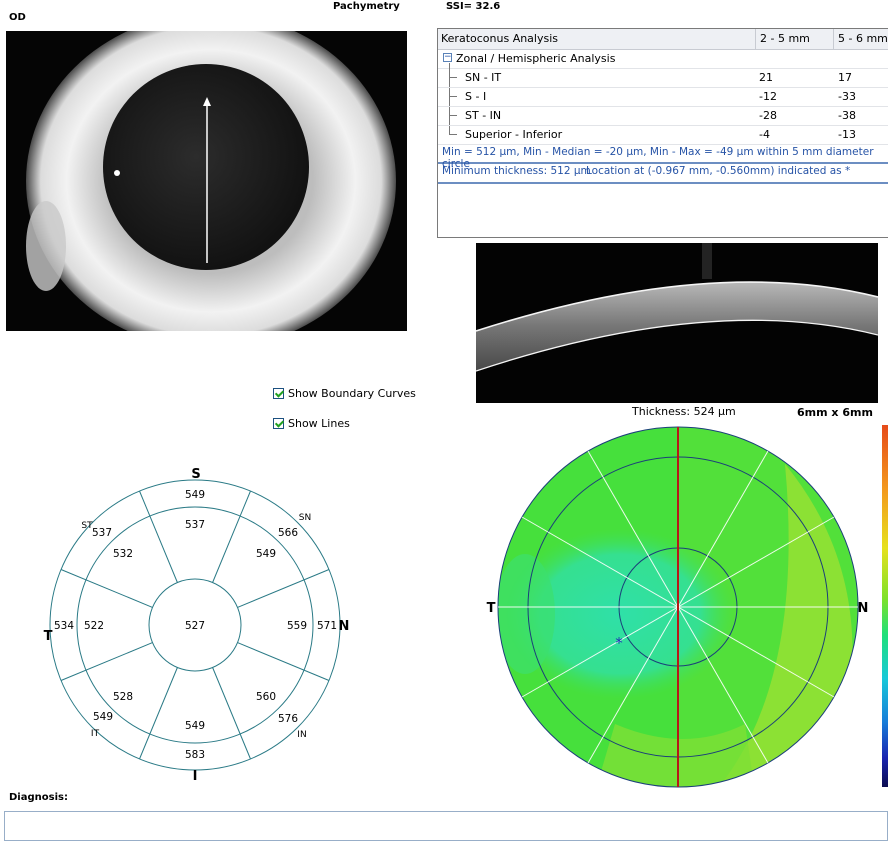  What do you see at coordinates (94, 626) in the screenshot?
I see `sector-inner-t: 522` at bounding box center [94, 626].